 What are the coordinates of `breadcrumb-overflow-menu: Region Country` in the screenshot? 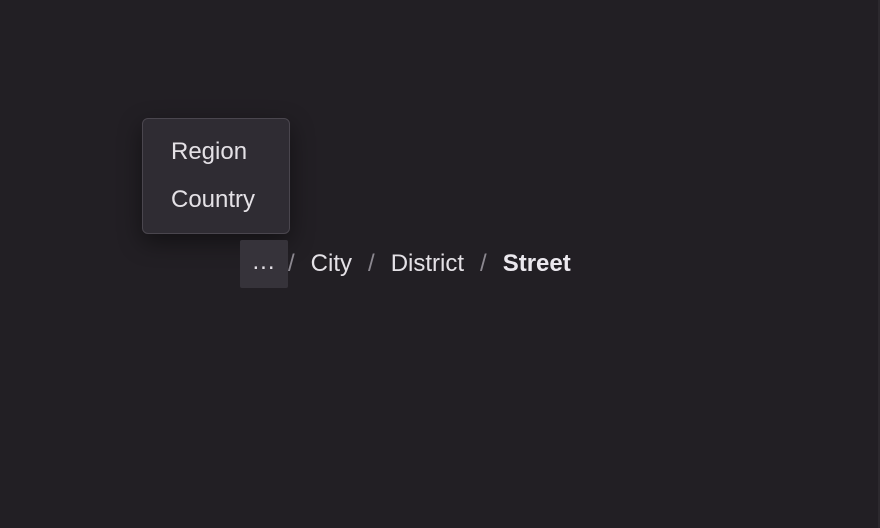 It's located at (216, 176).